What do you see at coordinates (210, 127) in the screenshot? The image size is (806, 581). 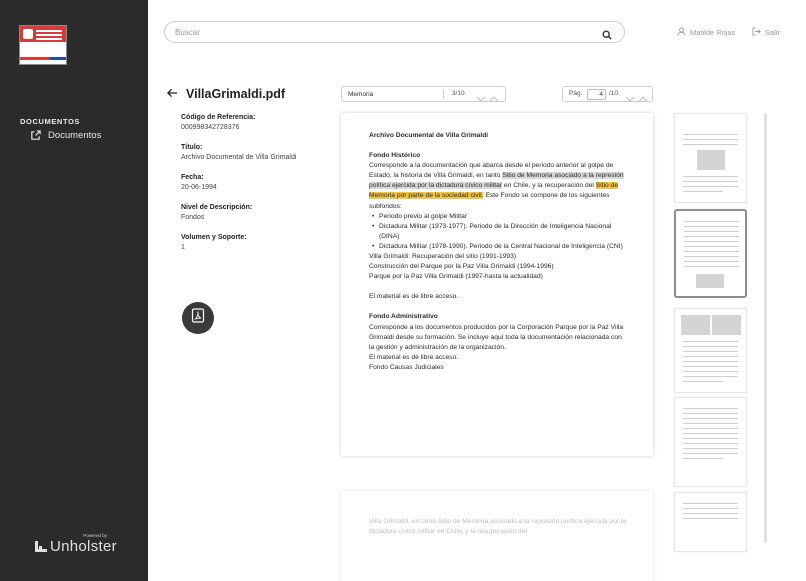 I see `metadata-value: 000998342728376` at bounding box center [210, 127].